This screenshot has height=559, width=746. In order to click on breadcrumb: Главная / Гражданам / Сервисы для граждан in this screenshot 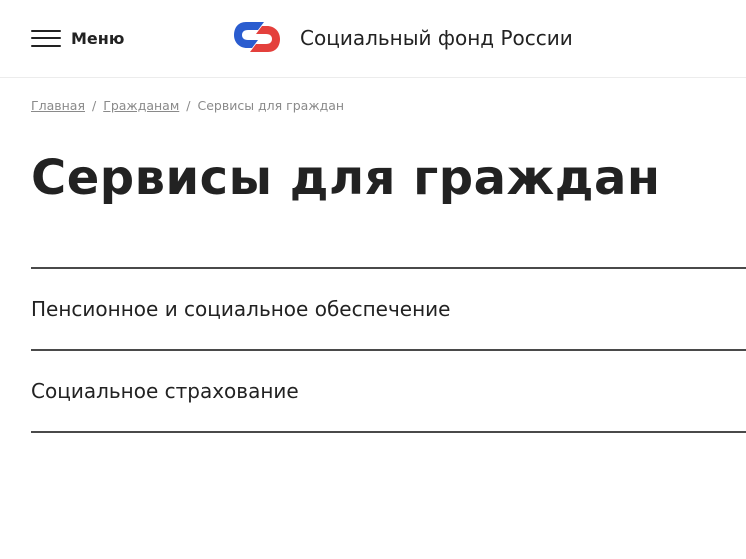, I will do `click(187, 105)`.